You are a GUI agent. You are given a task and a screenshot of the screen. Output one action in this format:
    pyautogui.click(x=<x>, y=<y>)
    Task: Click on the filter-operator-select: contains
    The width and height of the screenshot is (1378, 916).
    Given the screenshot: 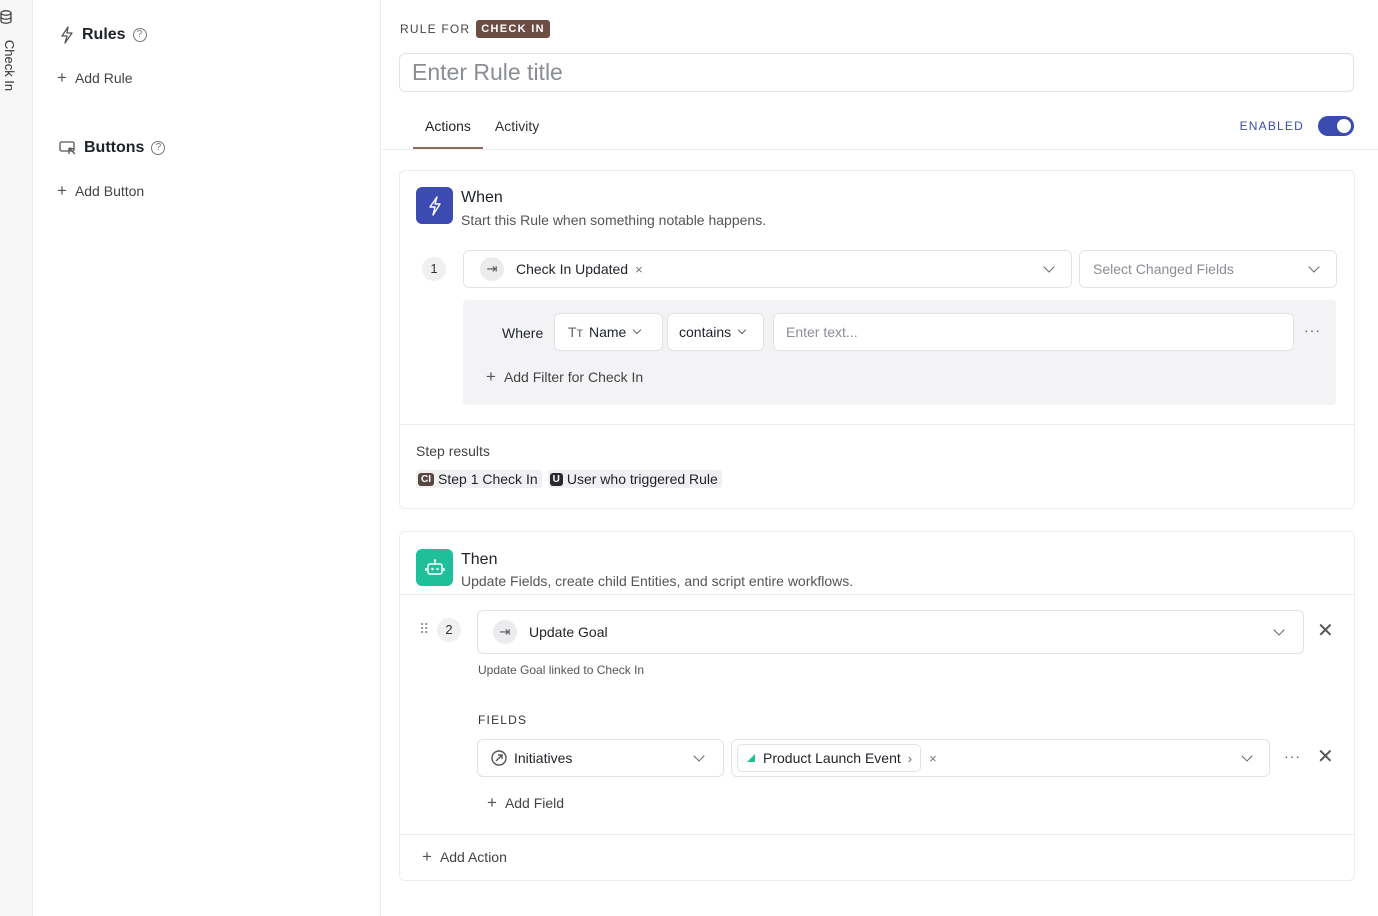 What is the action you would take?
    pyautogui.click(x=715, y=332)
    